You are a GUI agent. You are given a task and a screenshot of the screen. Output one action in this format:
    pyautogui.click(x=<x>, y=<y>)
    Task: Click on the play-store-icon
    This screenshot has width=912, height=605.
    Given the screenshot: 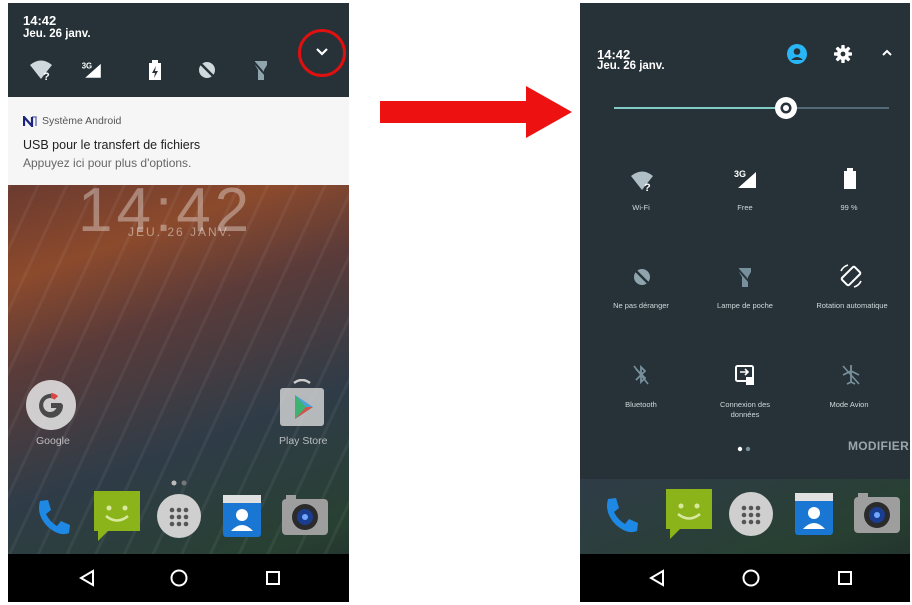 What is the action you would take?
    pyautogui.click(x=302, y=402)
    